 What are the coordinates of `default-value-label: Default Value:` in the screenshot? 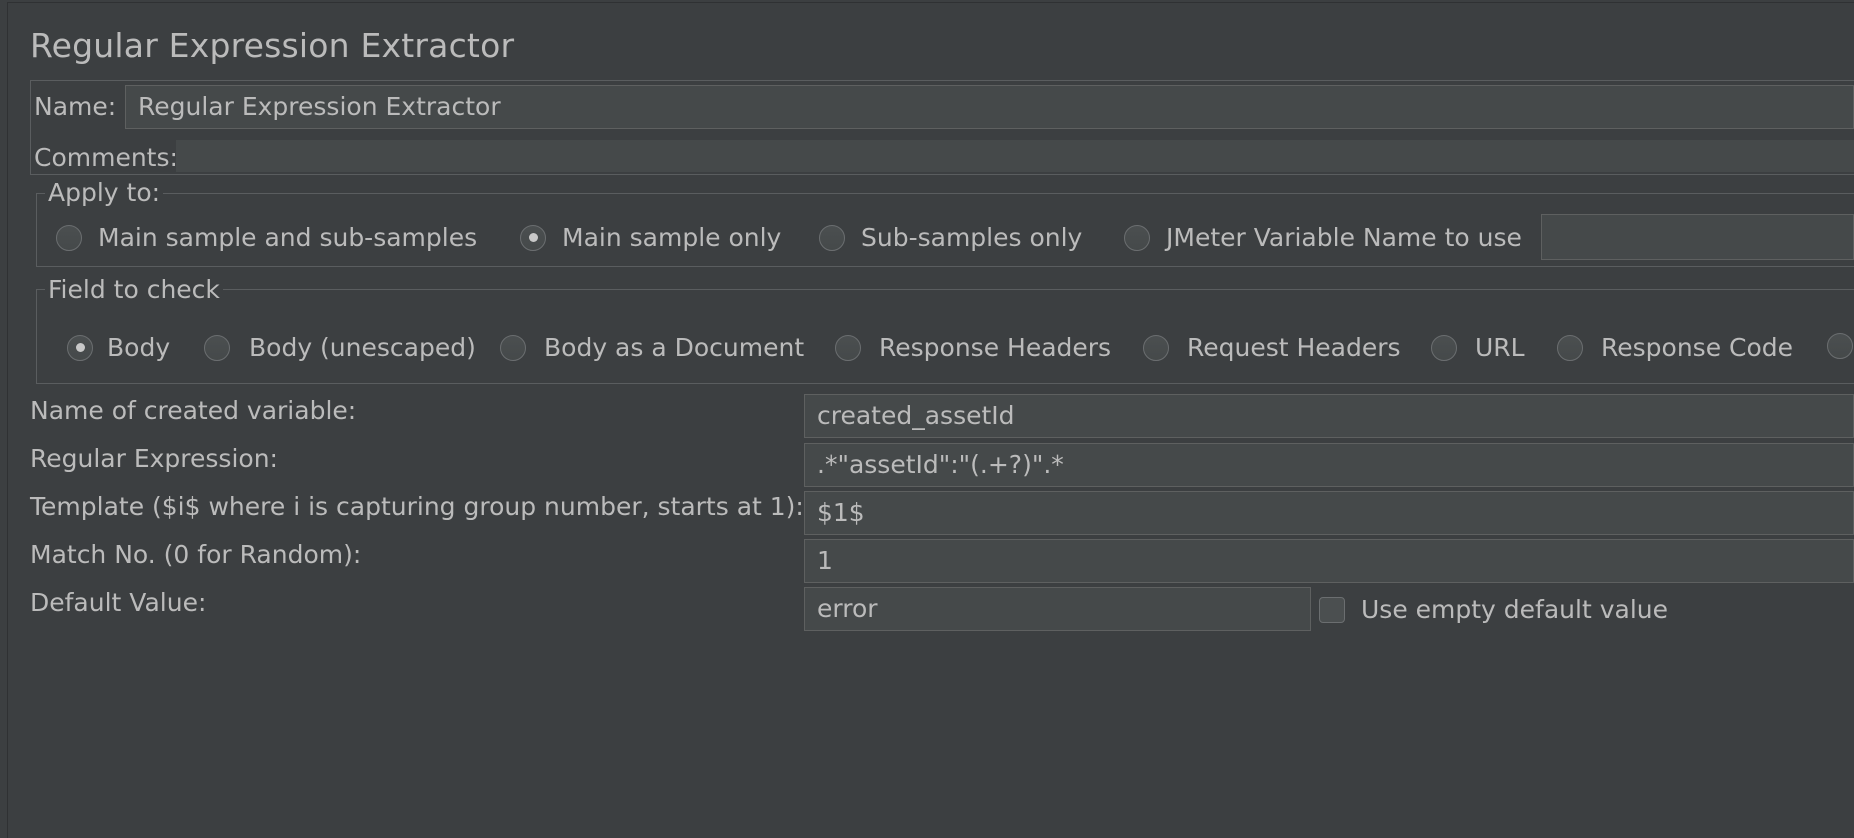 It's located at (118, 602).